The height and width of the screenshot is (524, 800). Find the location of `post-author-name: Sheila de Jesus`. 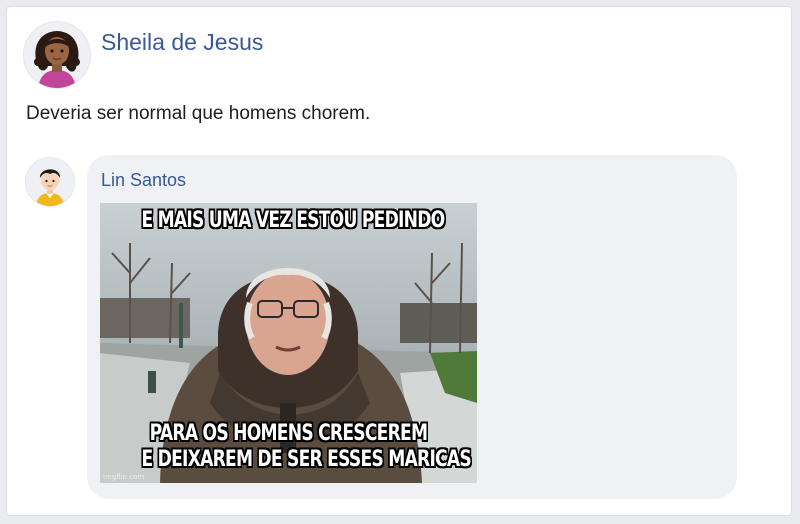

post-author-name: Sheila de Jesus is located at coordinates (182, 42).